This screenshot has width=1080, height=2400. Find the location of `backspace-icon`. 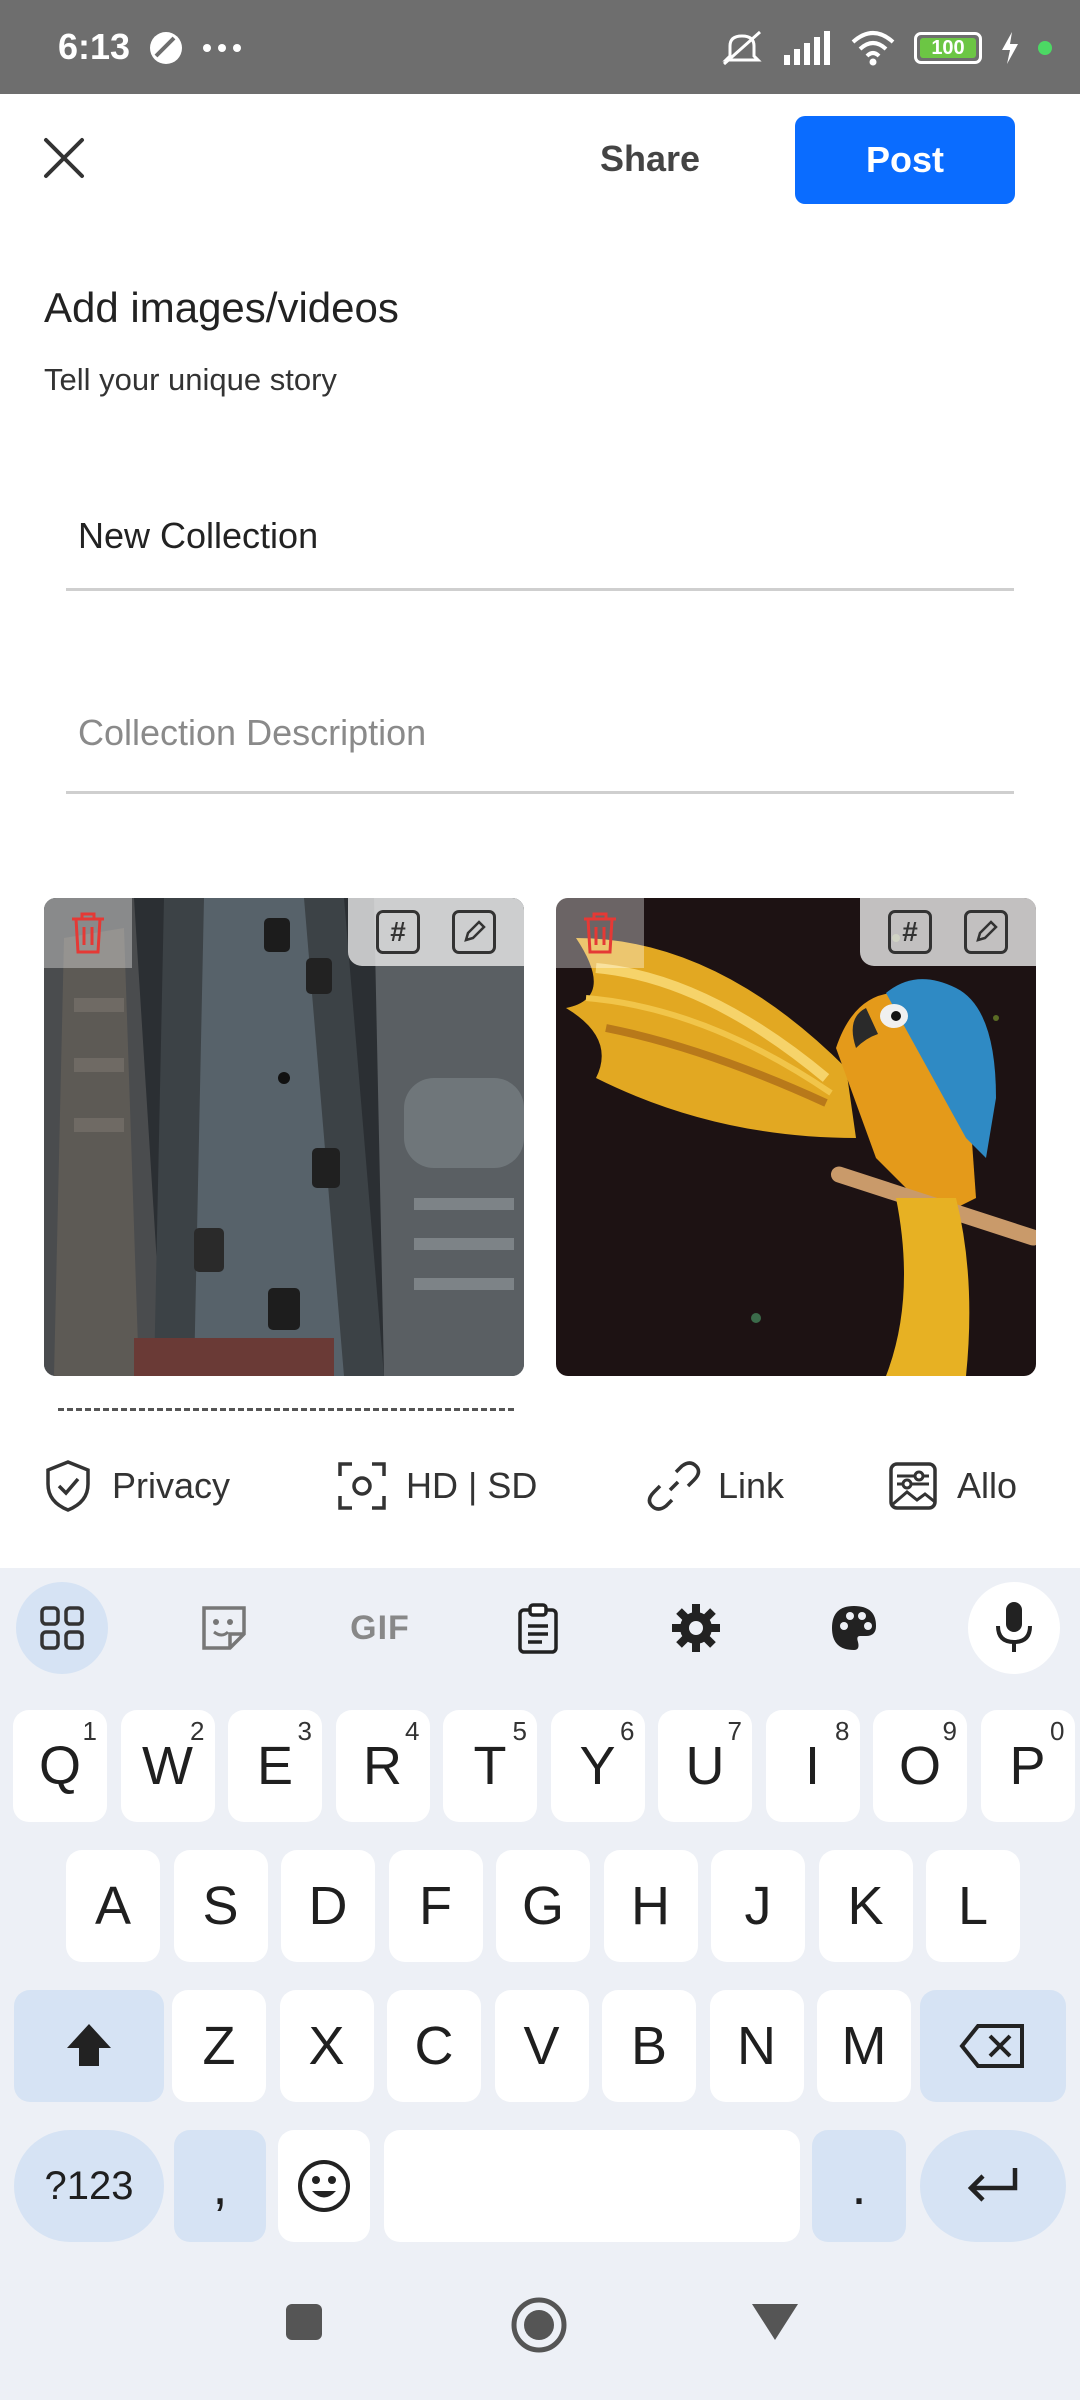

backspace-icon is located at coordinates (991, 2046).